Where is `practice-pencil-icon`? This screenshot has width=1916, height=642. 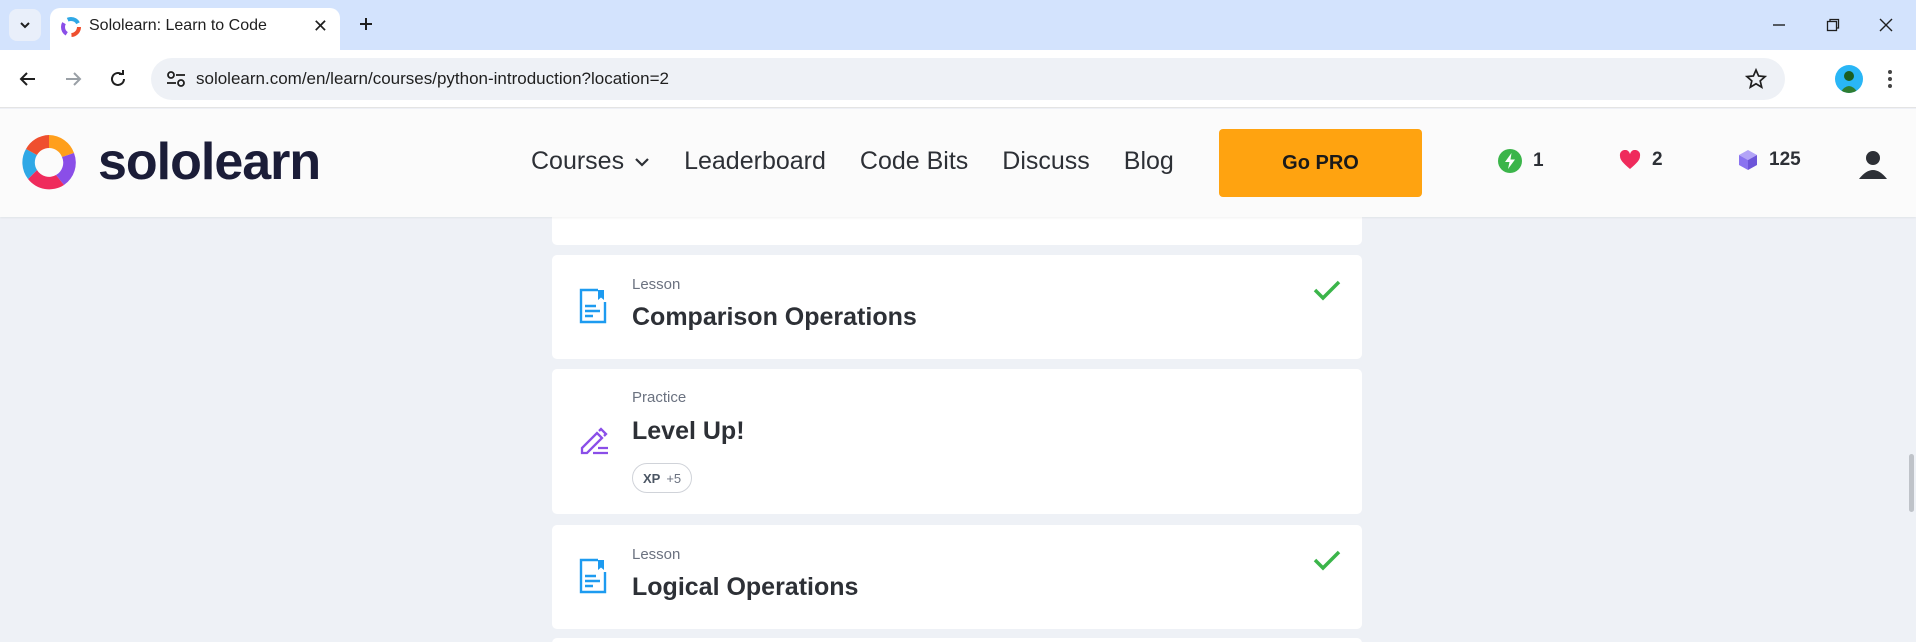
practice-pencil-icon is located at coordinates (594, 441).